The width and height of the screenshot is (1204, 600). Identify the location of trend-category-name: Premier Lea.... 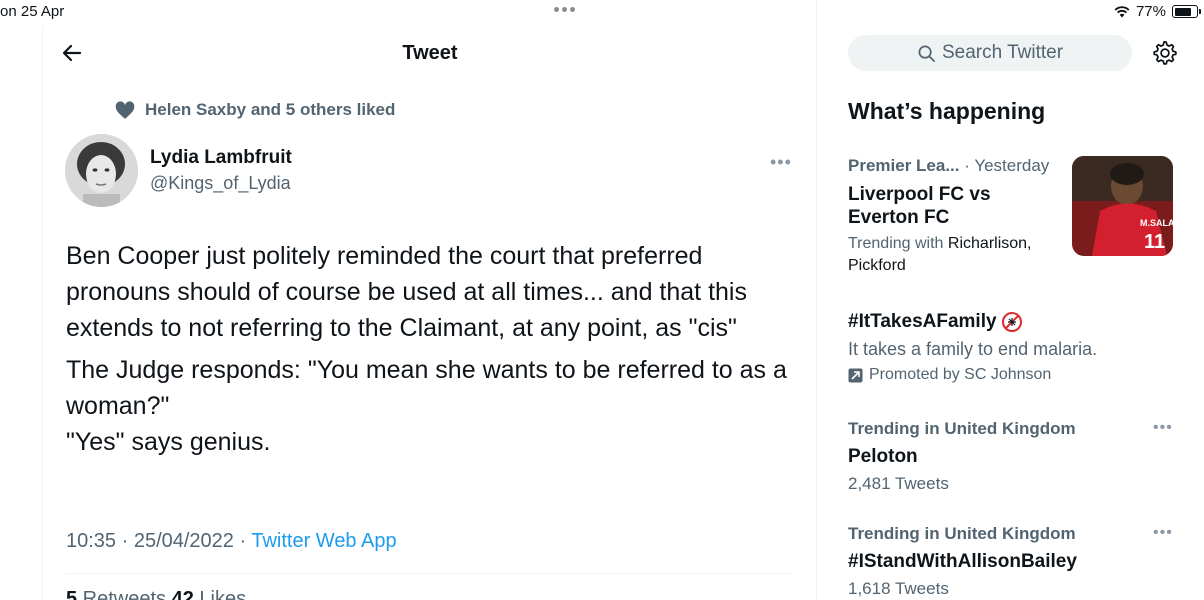
(904, 165).